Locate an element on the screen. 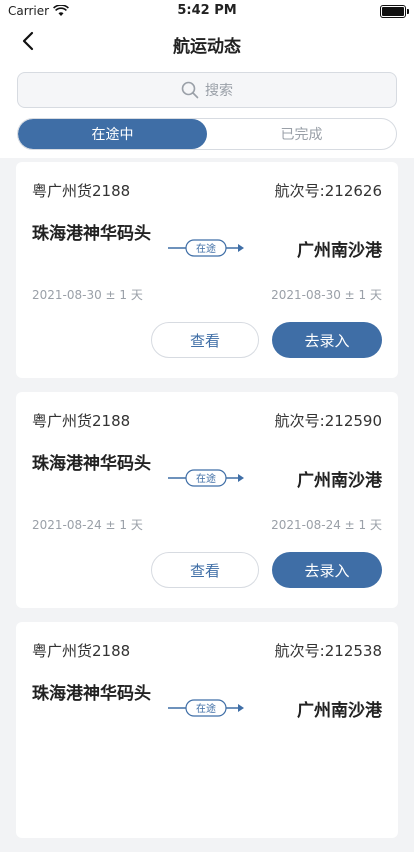 The image size is (414, 852). navigation-bar: 航运动态 is located at coordinates (207, 42).